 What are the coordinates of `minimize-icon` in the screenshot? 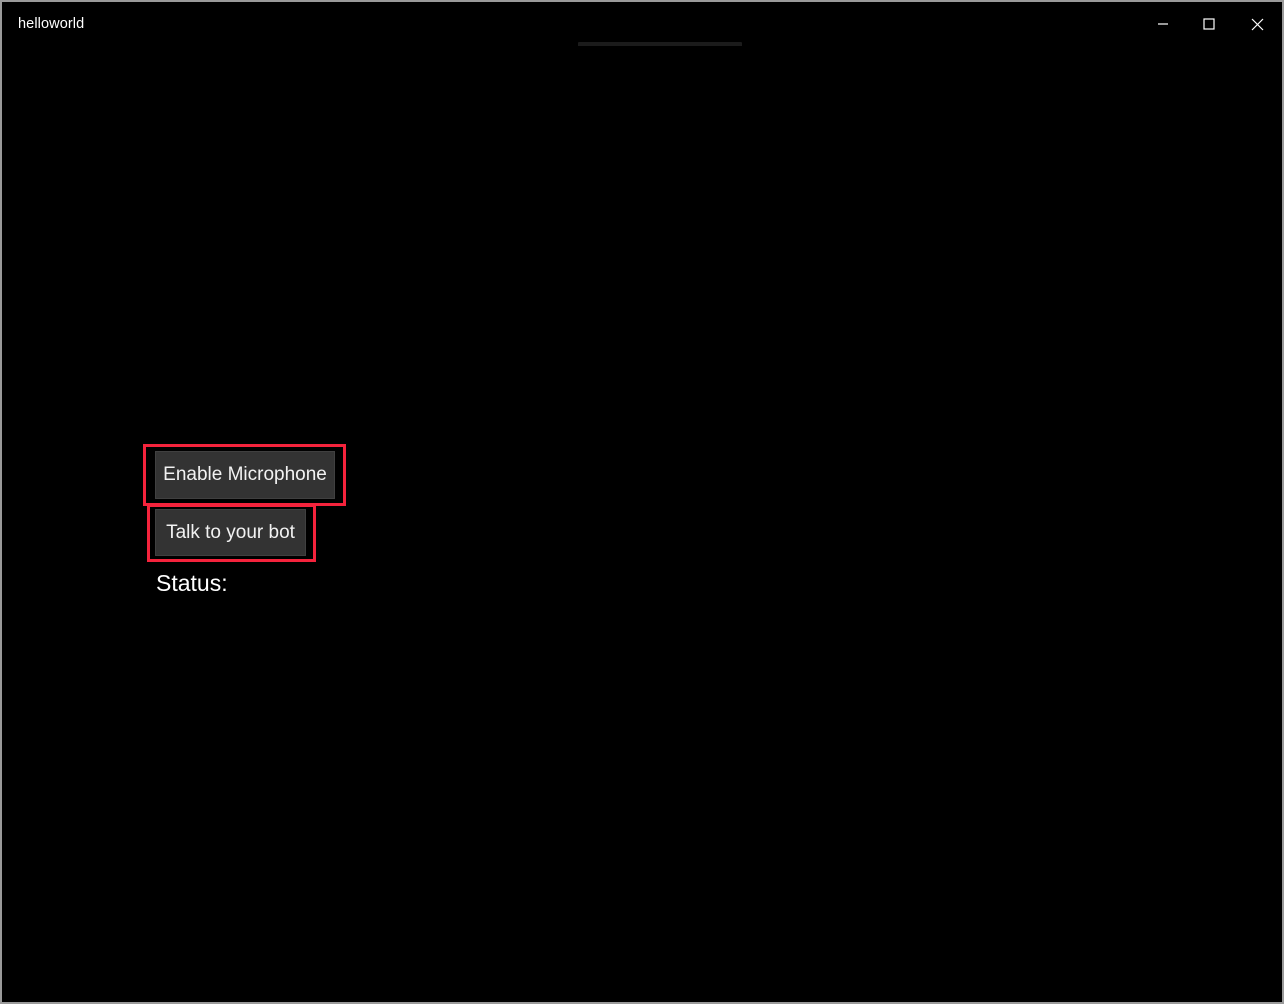 It's located at (1163, 24).